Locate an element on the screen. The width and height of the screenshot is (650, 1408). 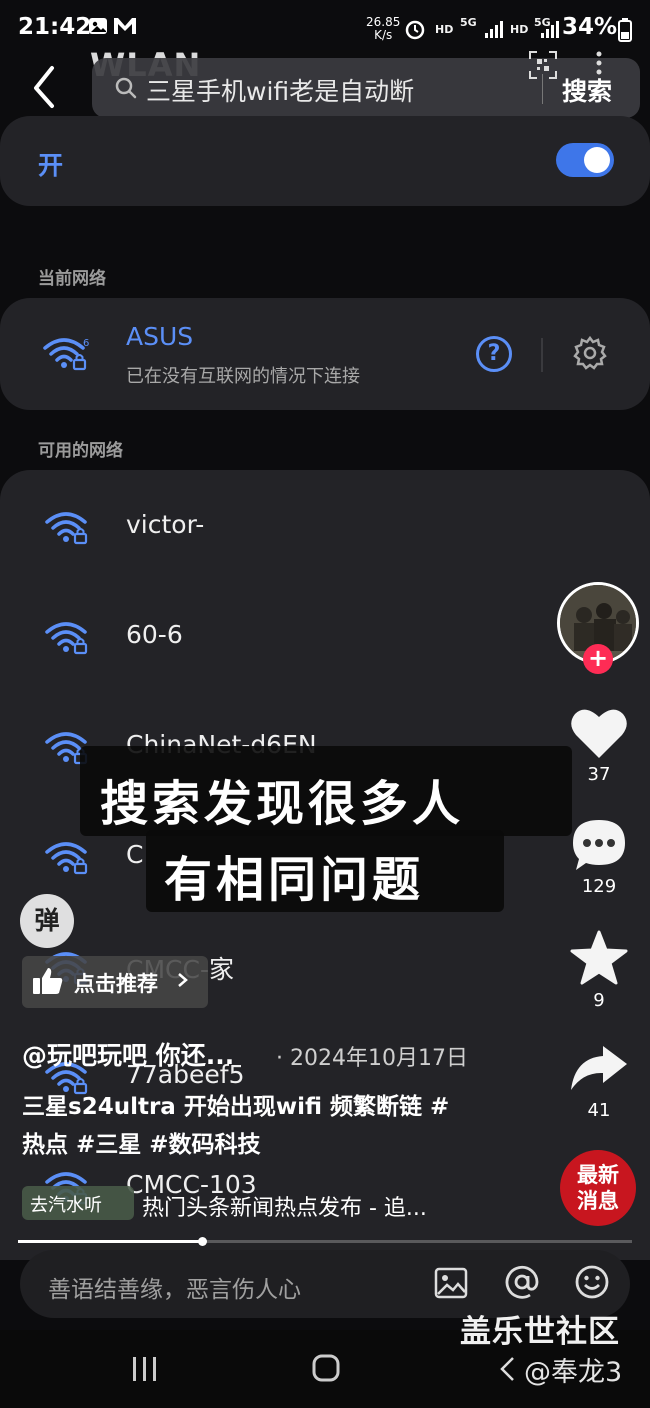
share-icon is located at coordinates (599, 1071).